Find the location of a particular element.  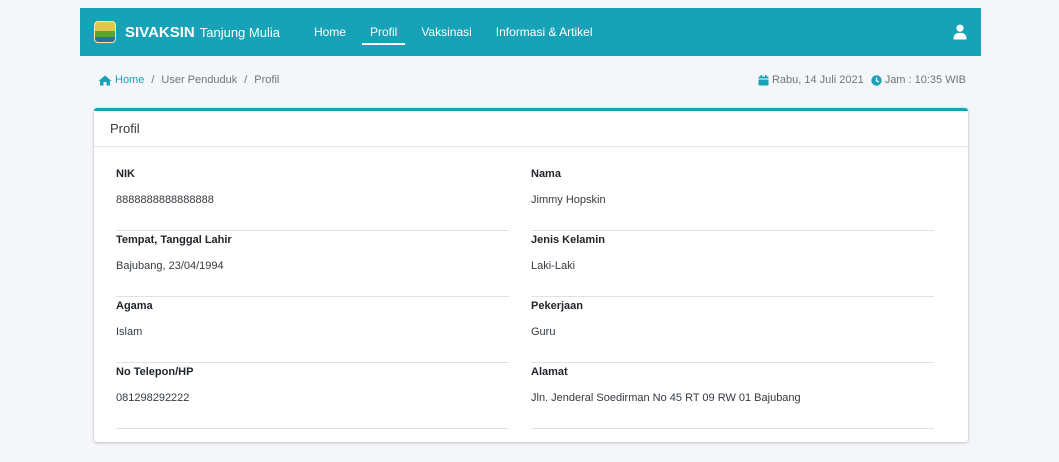

field-value: 8888888888888888 is located at coordinates (165, 200).